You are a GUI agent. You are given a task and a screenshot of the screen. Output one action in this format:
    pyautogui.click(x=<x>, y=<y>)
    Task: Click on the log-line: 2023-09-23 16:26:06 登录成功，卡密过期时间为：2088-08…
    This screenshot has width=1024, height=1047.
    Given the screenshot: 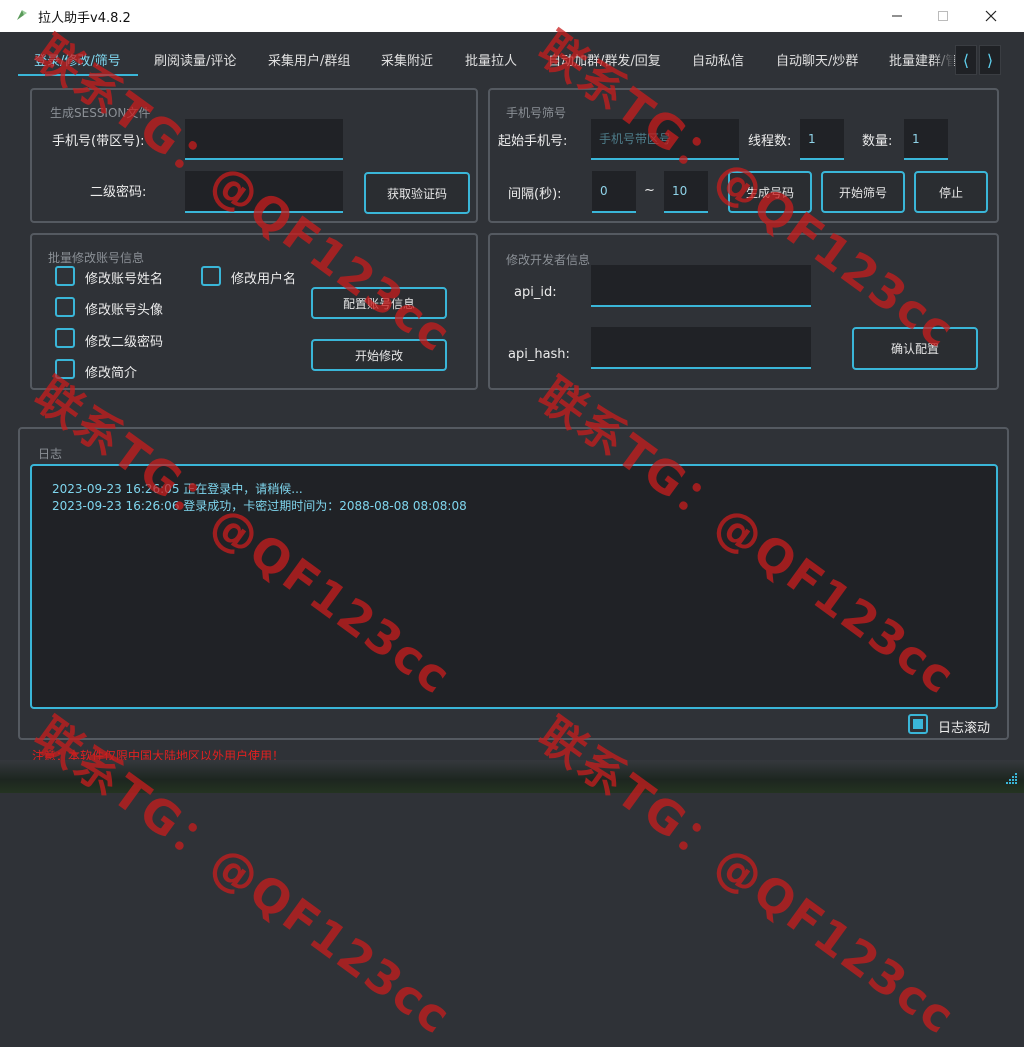 What is the action you would take?
    pyautogui.click(x=259, y=506)
    